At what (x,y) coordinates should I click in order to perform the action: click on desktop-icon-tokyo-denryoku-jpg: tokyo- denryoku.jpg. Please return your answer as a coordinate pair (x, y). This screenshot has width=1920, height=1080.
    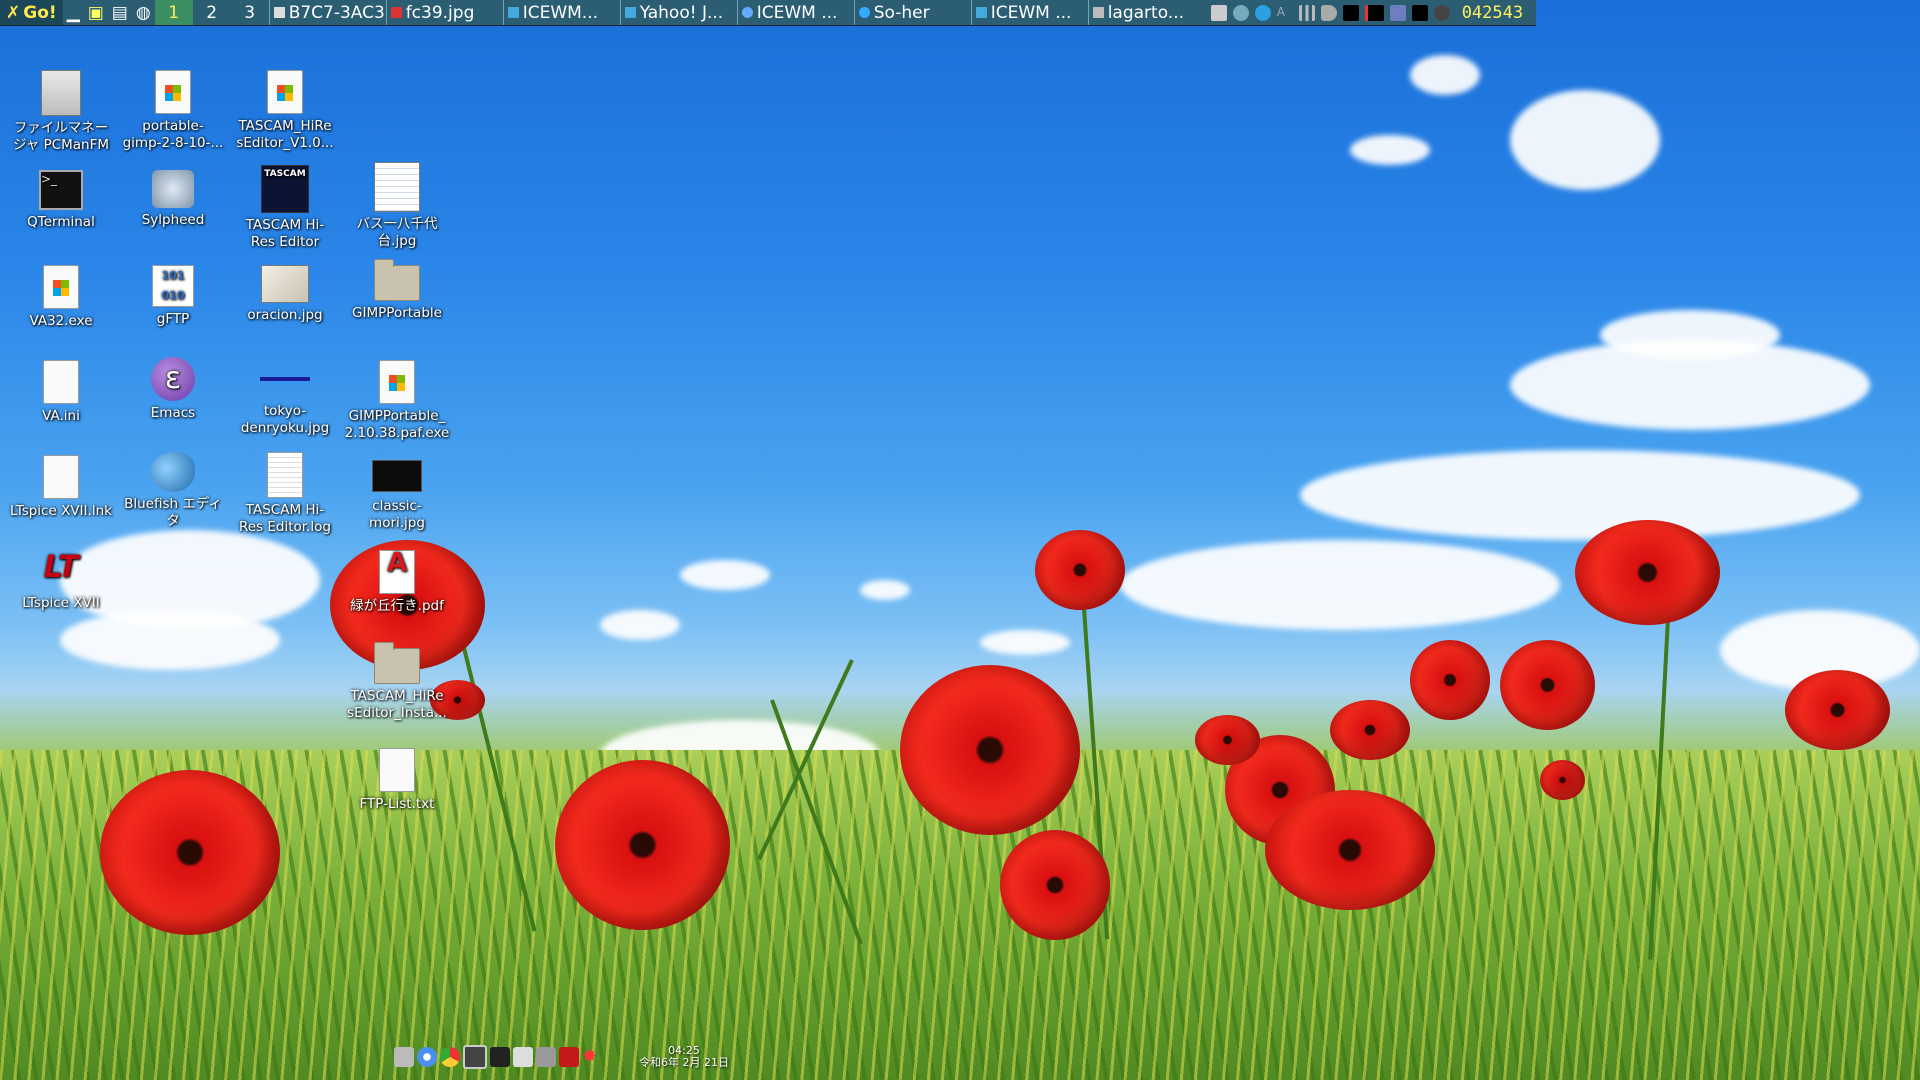
    Looking at the image, I should click on (285, 397).